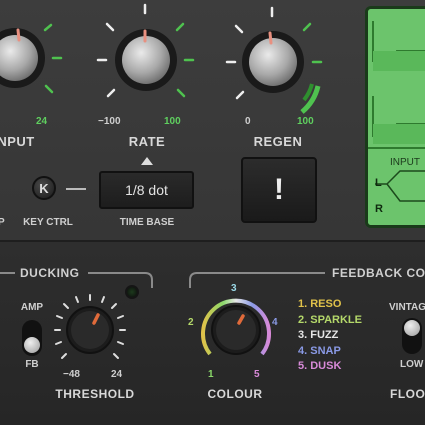 Image resolution: width=425 pixels, height=425 pixels. Describe the element at coordinates (35, 60) in the screenshot. I see `input-knob` at that location.